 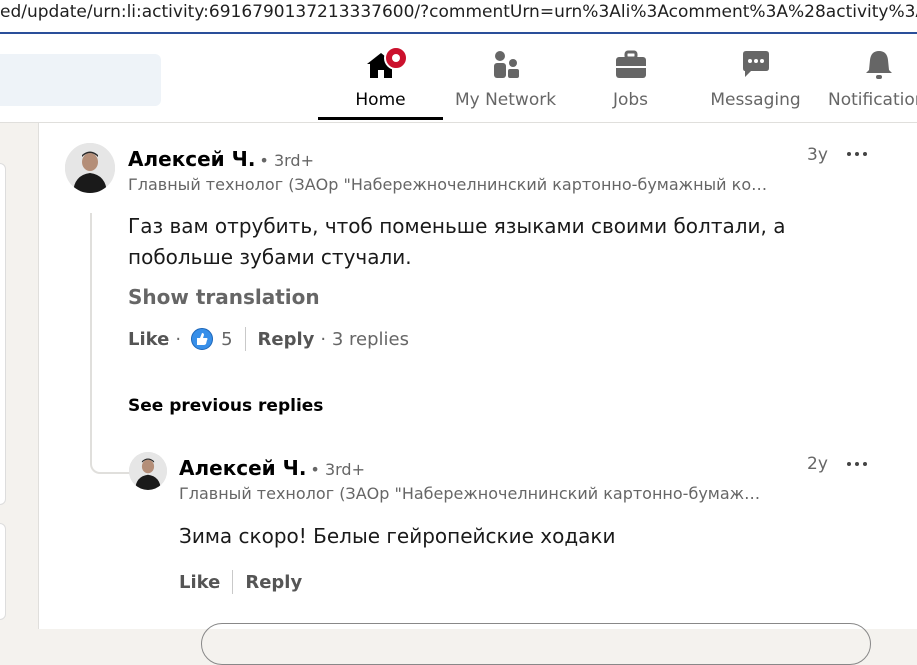 I want to click on nav-home-label: Home, so click(x=380, y=100).